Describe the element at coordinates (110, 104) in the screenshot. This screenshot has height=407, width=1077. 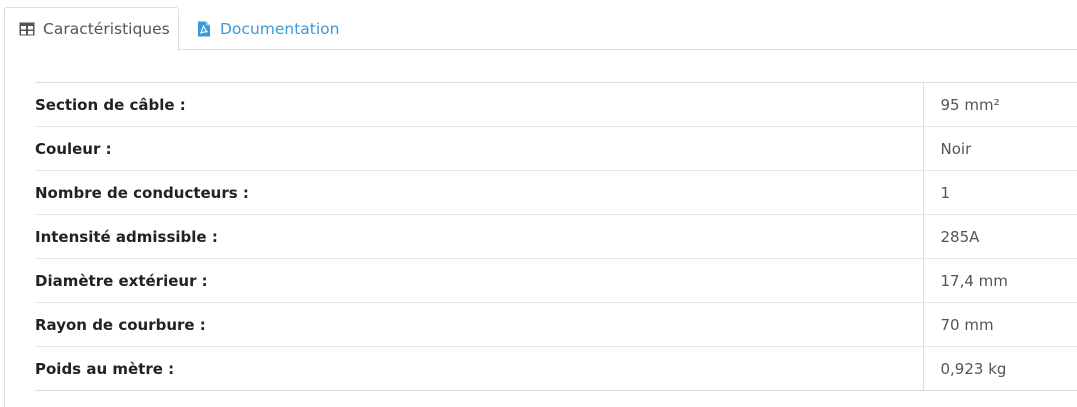
I see `spec-label: Section de câble :` at that location.